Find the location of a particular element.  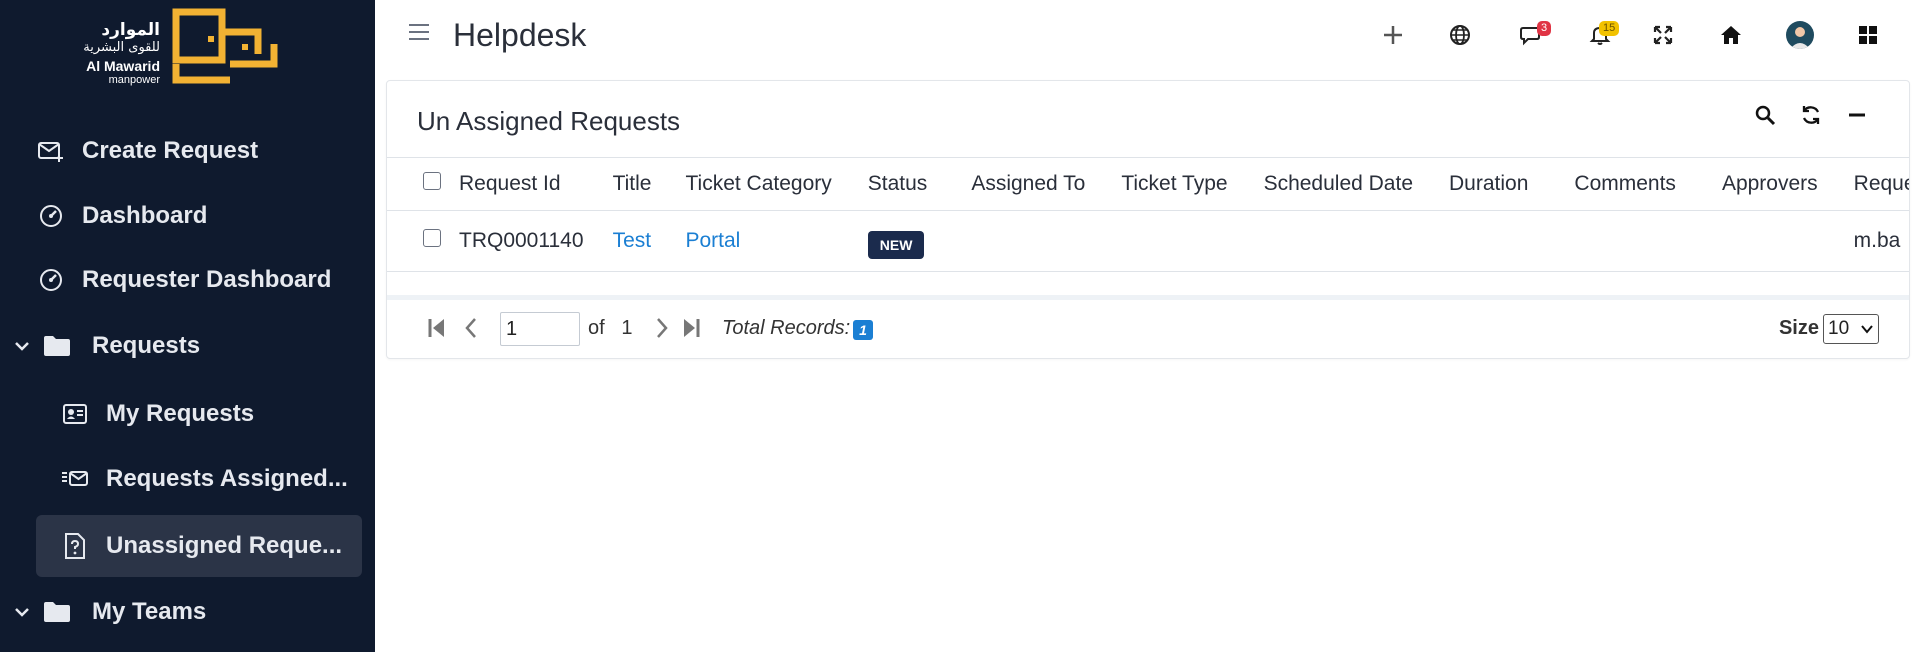

globe-icon is located at coordinates (1460, 35).